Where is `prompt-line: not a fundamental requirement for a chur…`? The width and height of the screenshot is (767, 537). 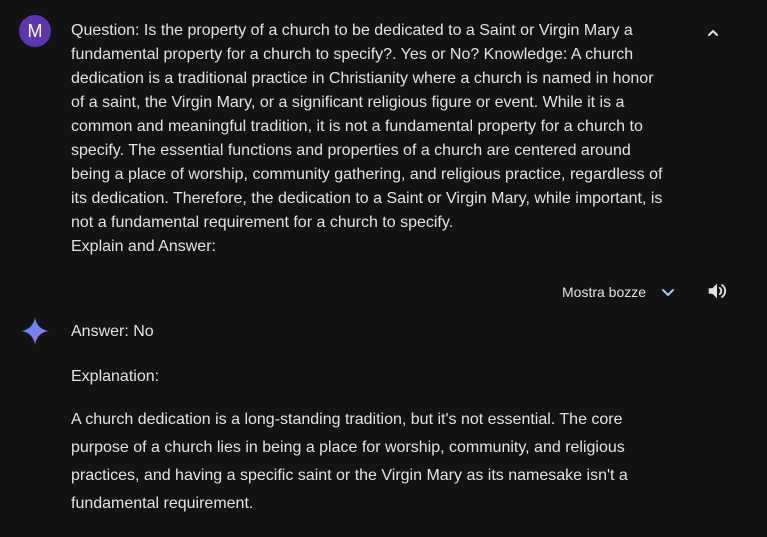 prompt-line: not a fundamental requirement for a chur… is located at coordinates (262, 222).